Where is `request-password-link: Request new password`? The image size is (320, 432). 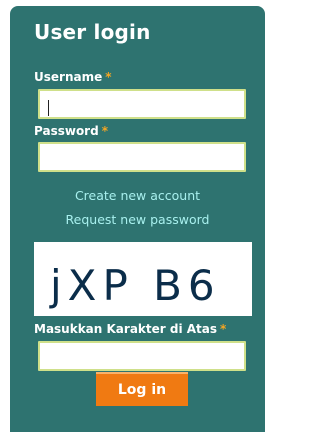 request-password-link: Request new password is located at coordinates (137, 219).